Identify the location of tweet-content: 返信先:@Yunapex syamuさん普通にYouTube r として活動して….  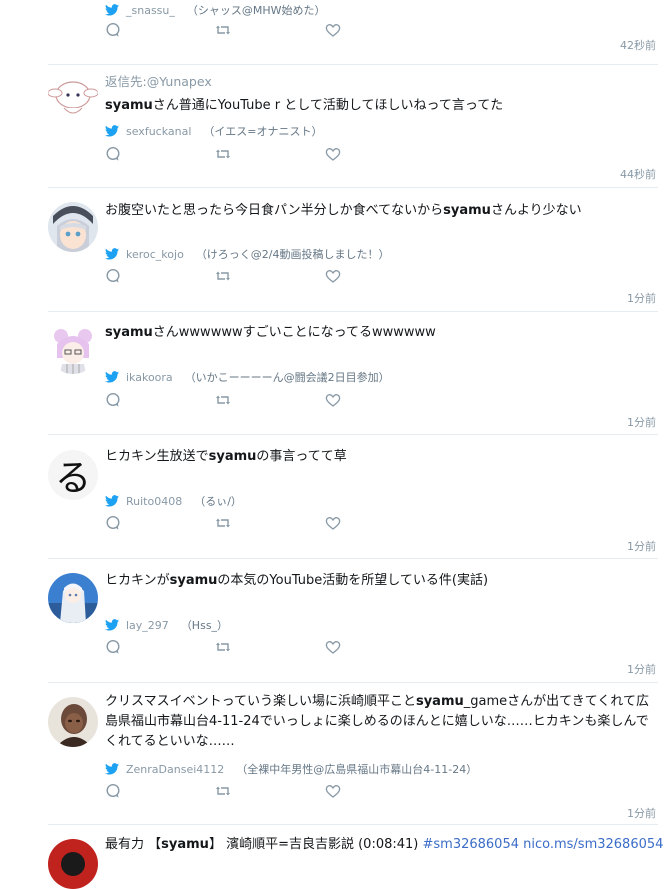
(381, 93).